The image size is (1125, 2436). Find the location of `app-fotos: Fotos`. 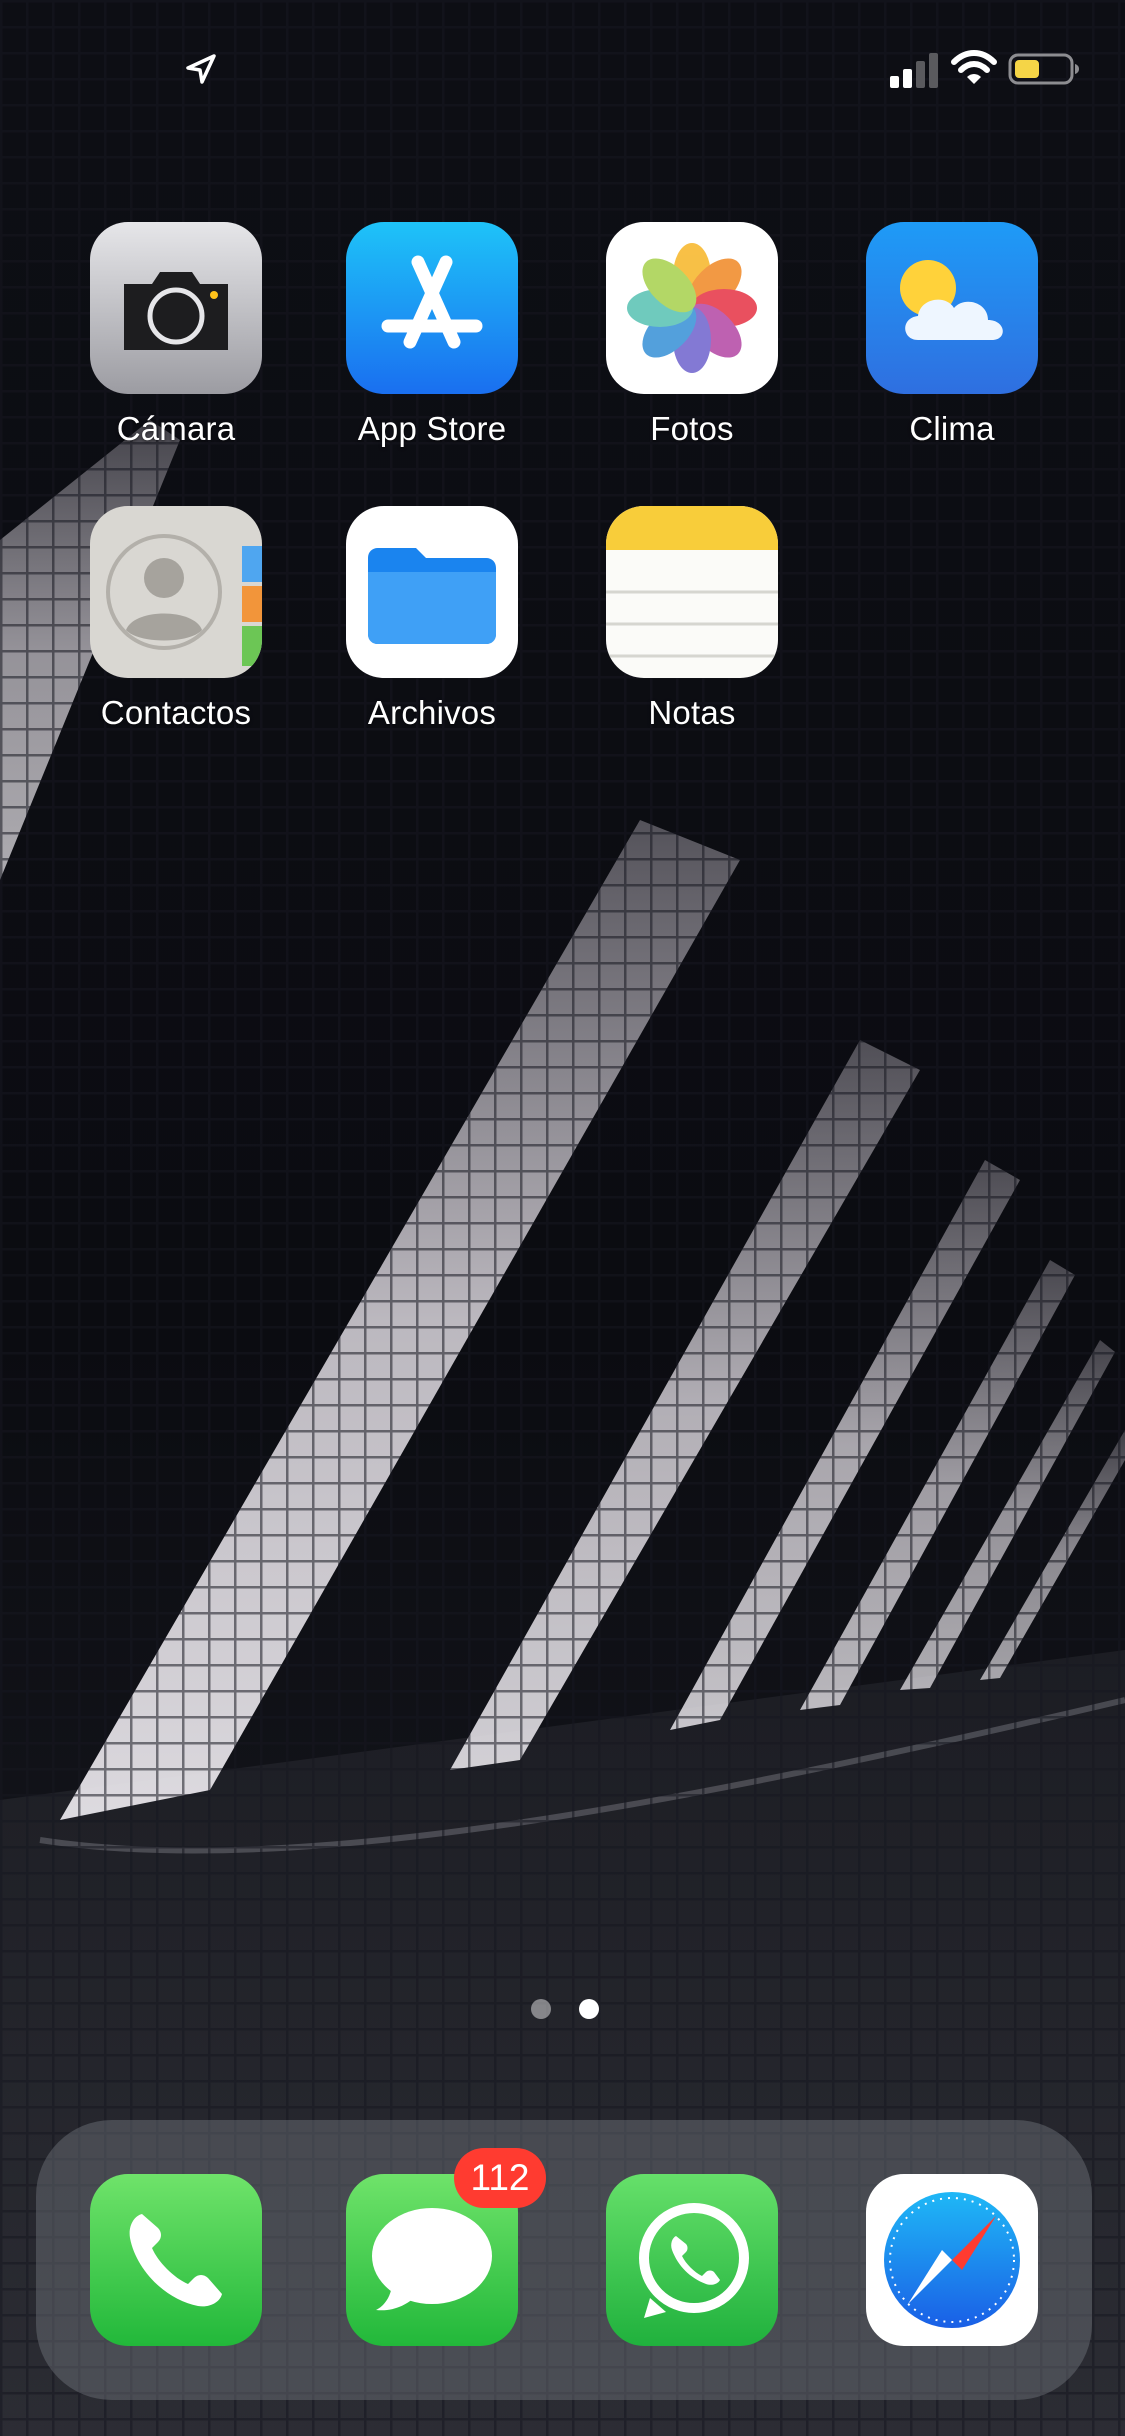

app-fotos: Fotos is located at coordinates (688, 337).